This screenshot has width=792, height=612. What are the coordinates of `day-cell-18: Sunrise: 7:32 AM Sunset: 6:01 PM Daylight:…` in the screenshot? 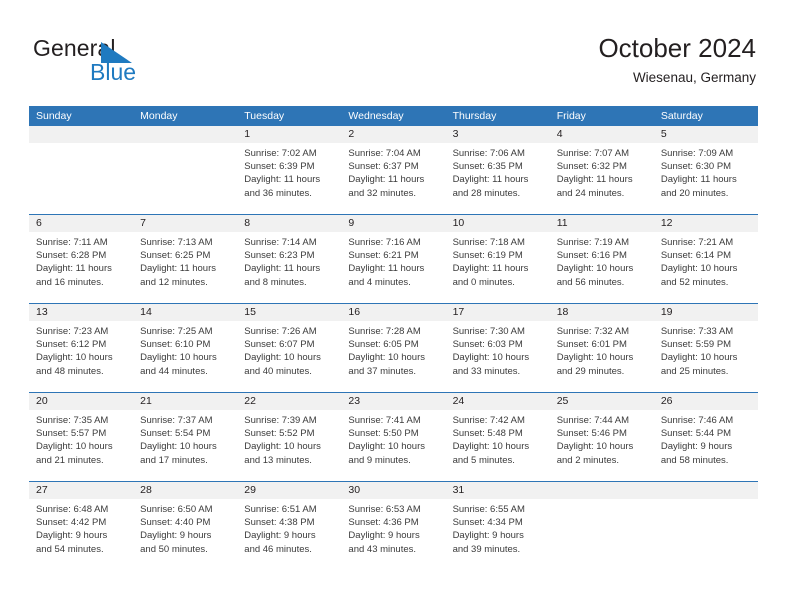 It's located at (602, 356).